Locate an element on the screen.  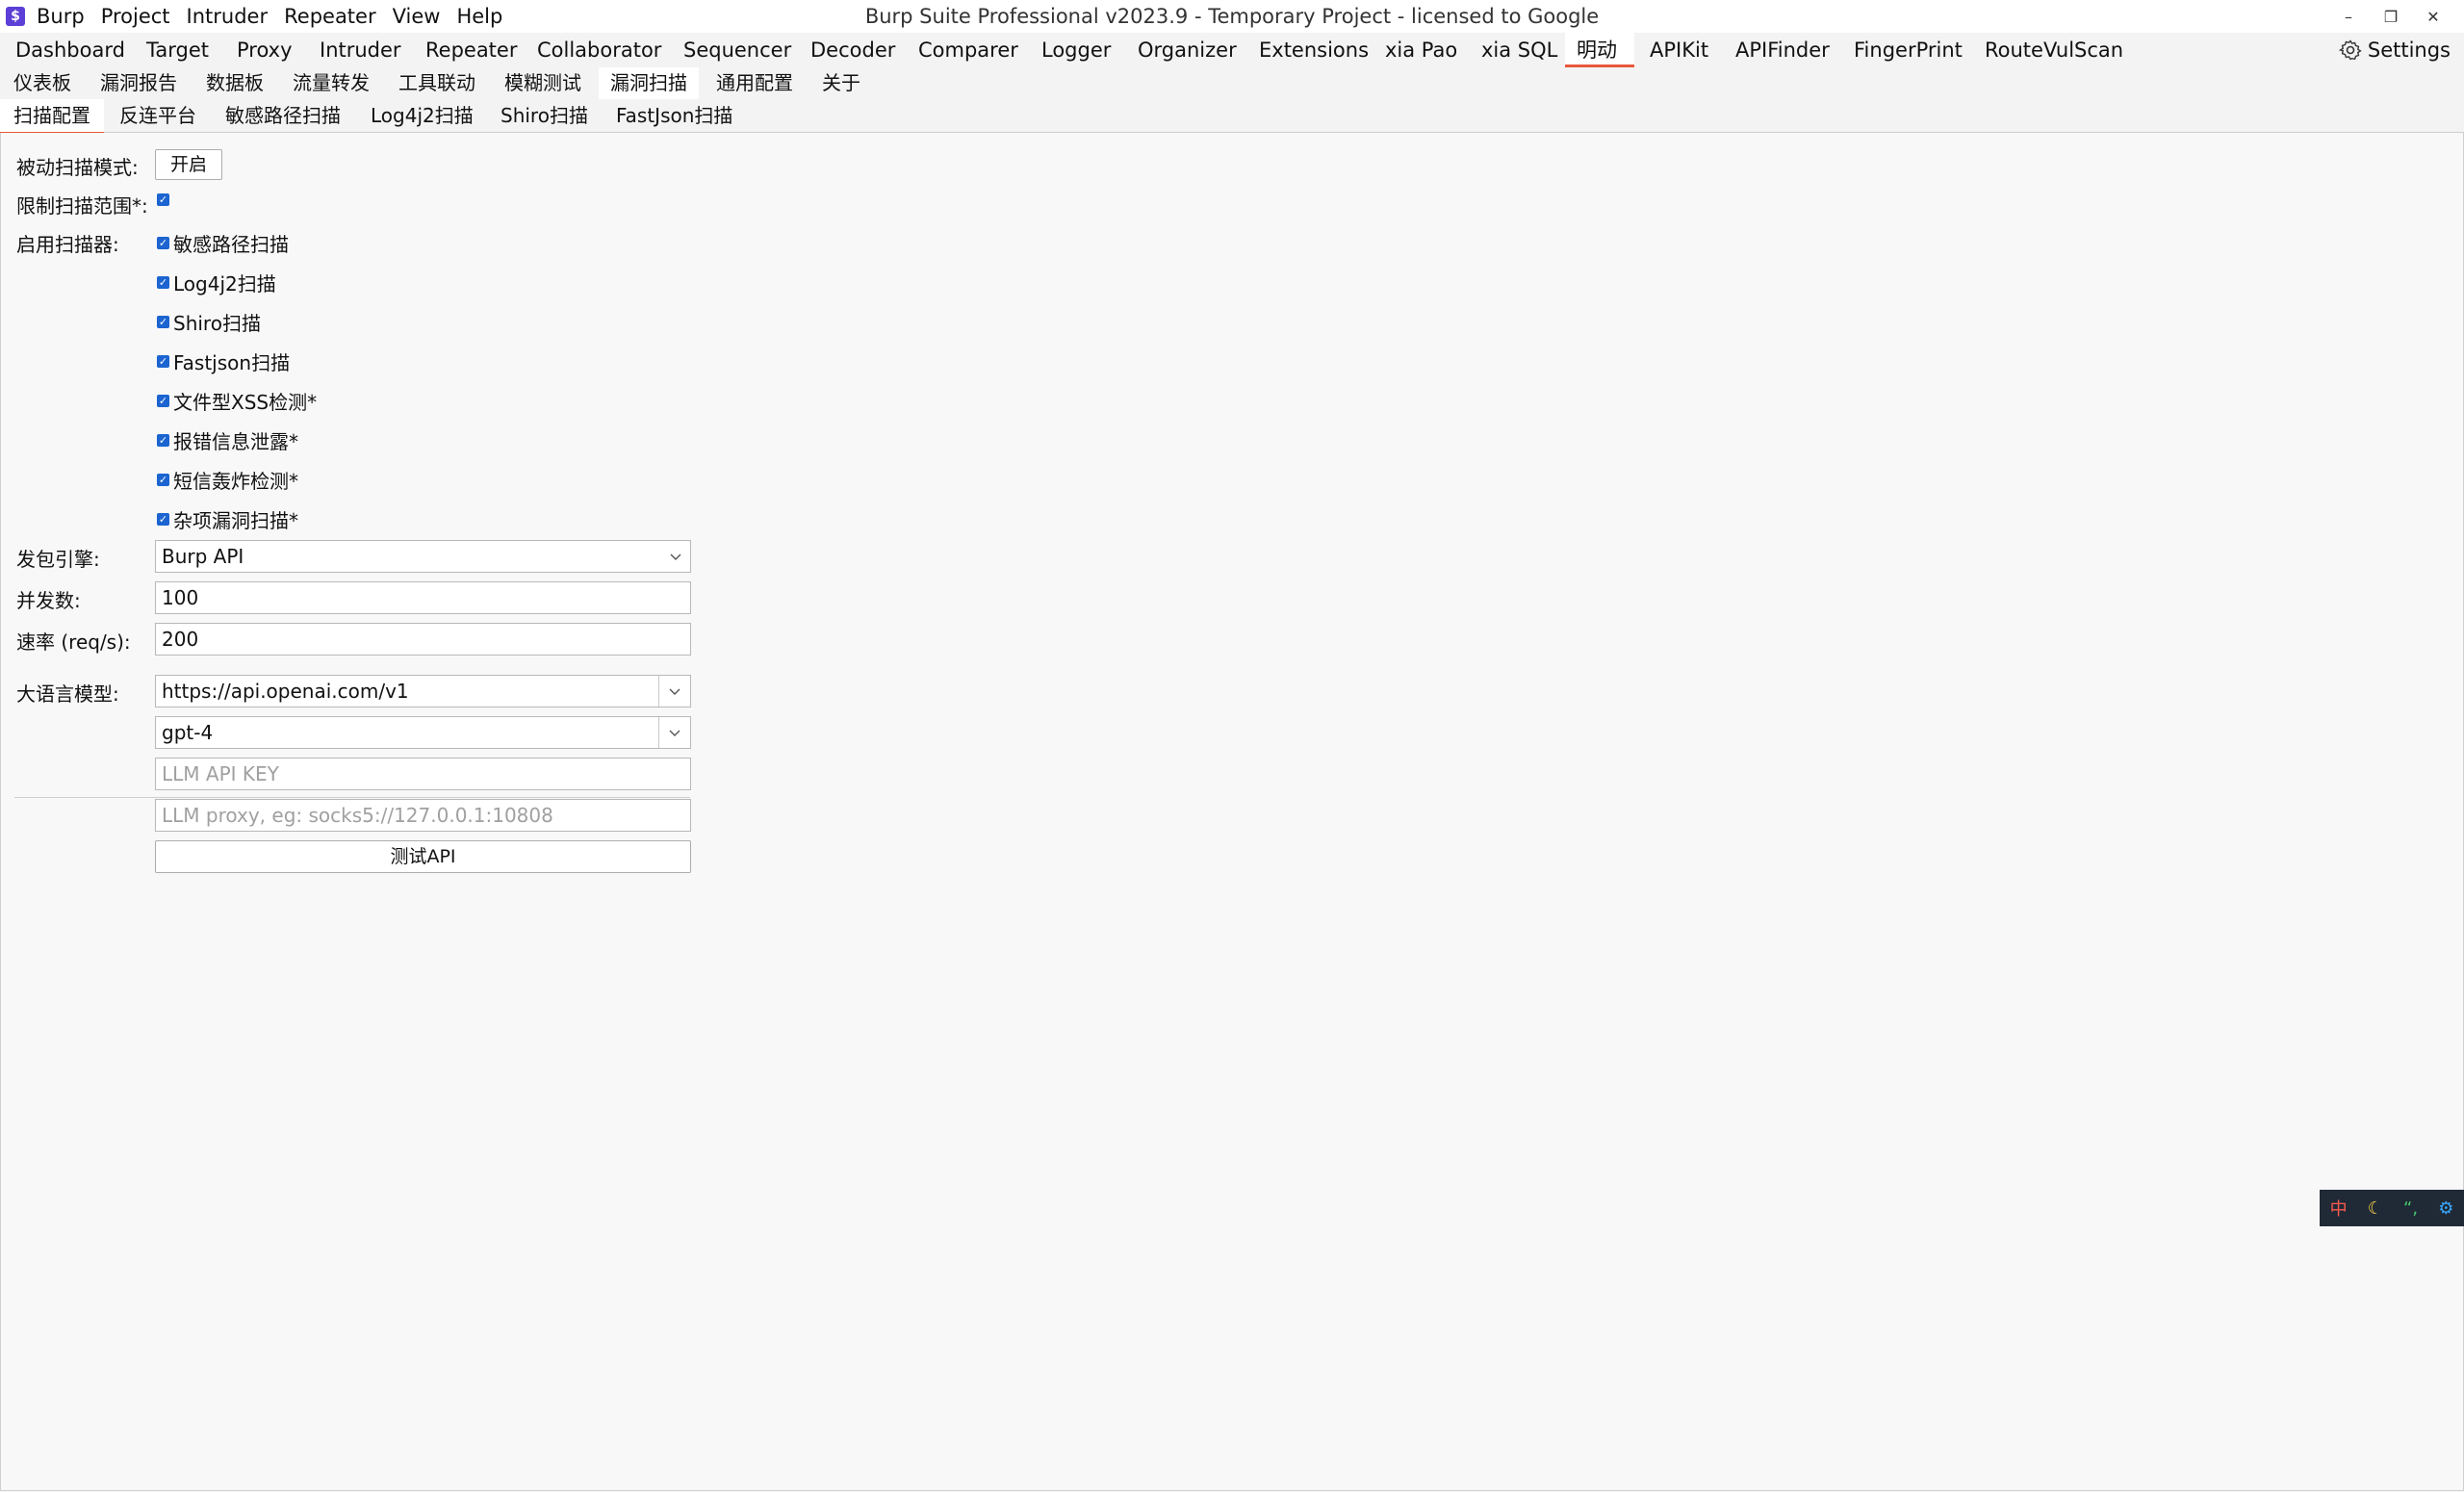
scanner-checkbox-error-leak: ✓ 报错信息泄露* is located at coordinates (227, 440).